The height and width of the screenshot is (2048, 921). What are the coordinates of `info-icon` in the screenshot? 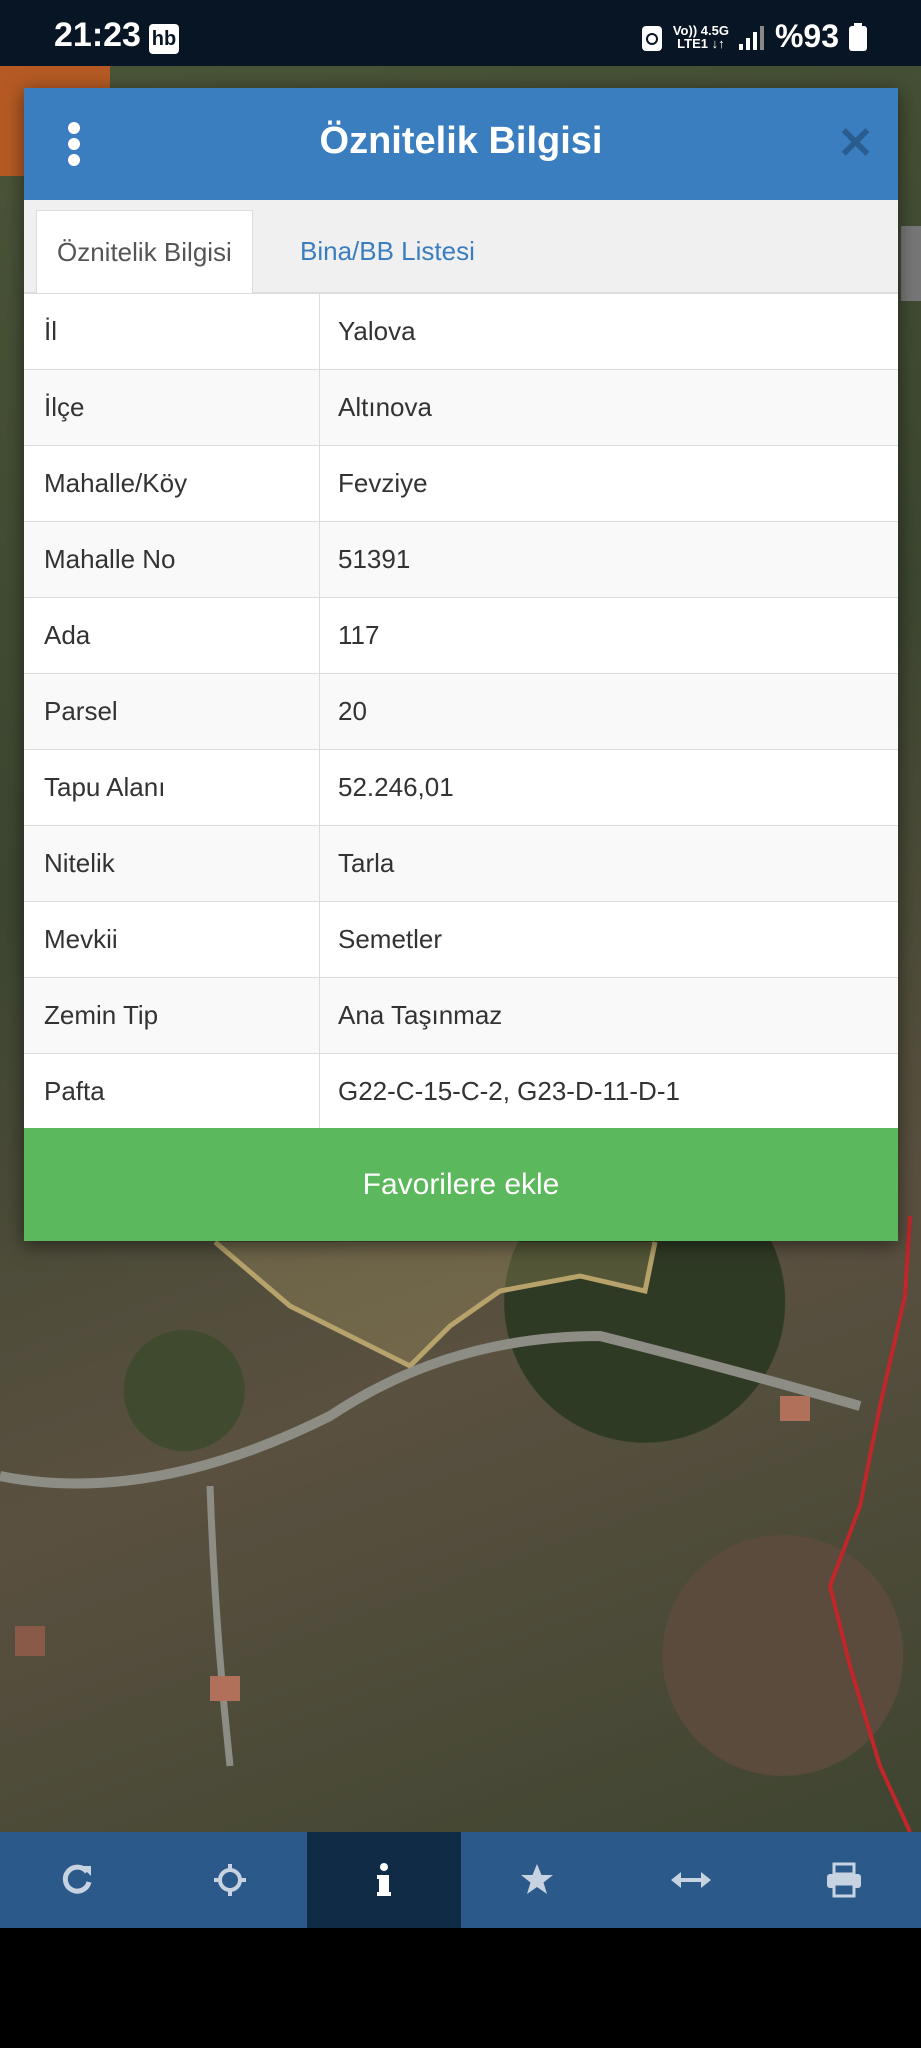 It's located at (383, 1879).